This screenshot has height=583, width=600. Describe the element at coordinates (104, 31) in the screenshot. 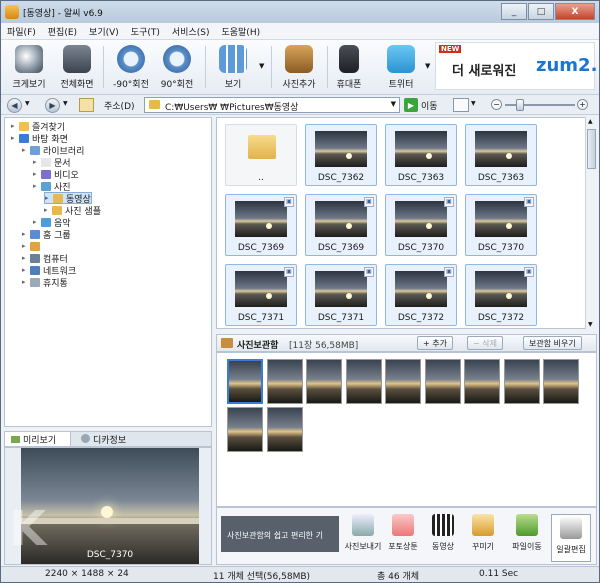

I see `menu-view: 보기(V)` at that location.